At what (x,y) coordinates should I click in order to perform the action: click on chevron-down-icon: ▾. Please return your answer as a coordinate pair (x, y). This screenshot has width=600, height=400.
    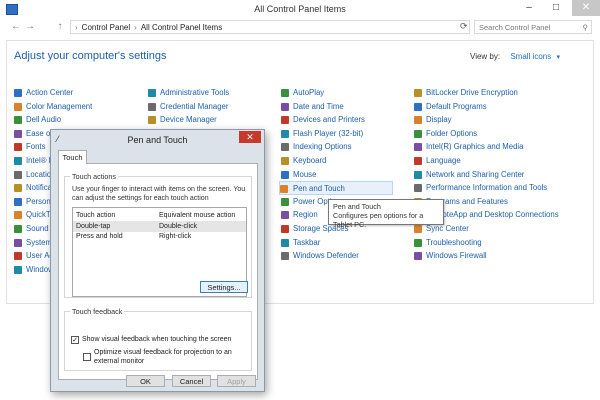
    Looking at the image, I should click on (558, 57).